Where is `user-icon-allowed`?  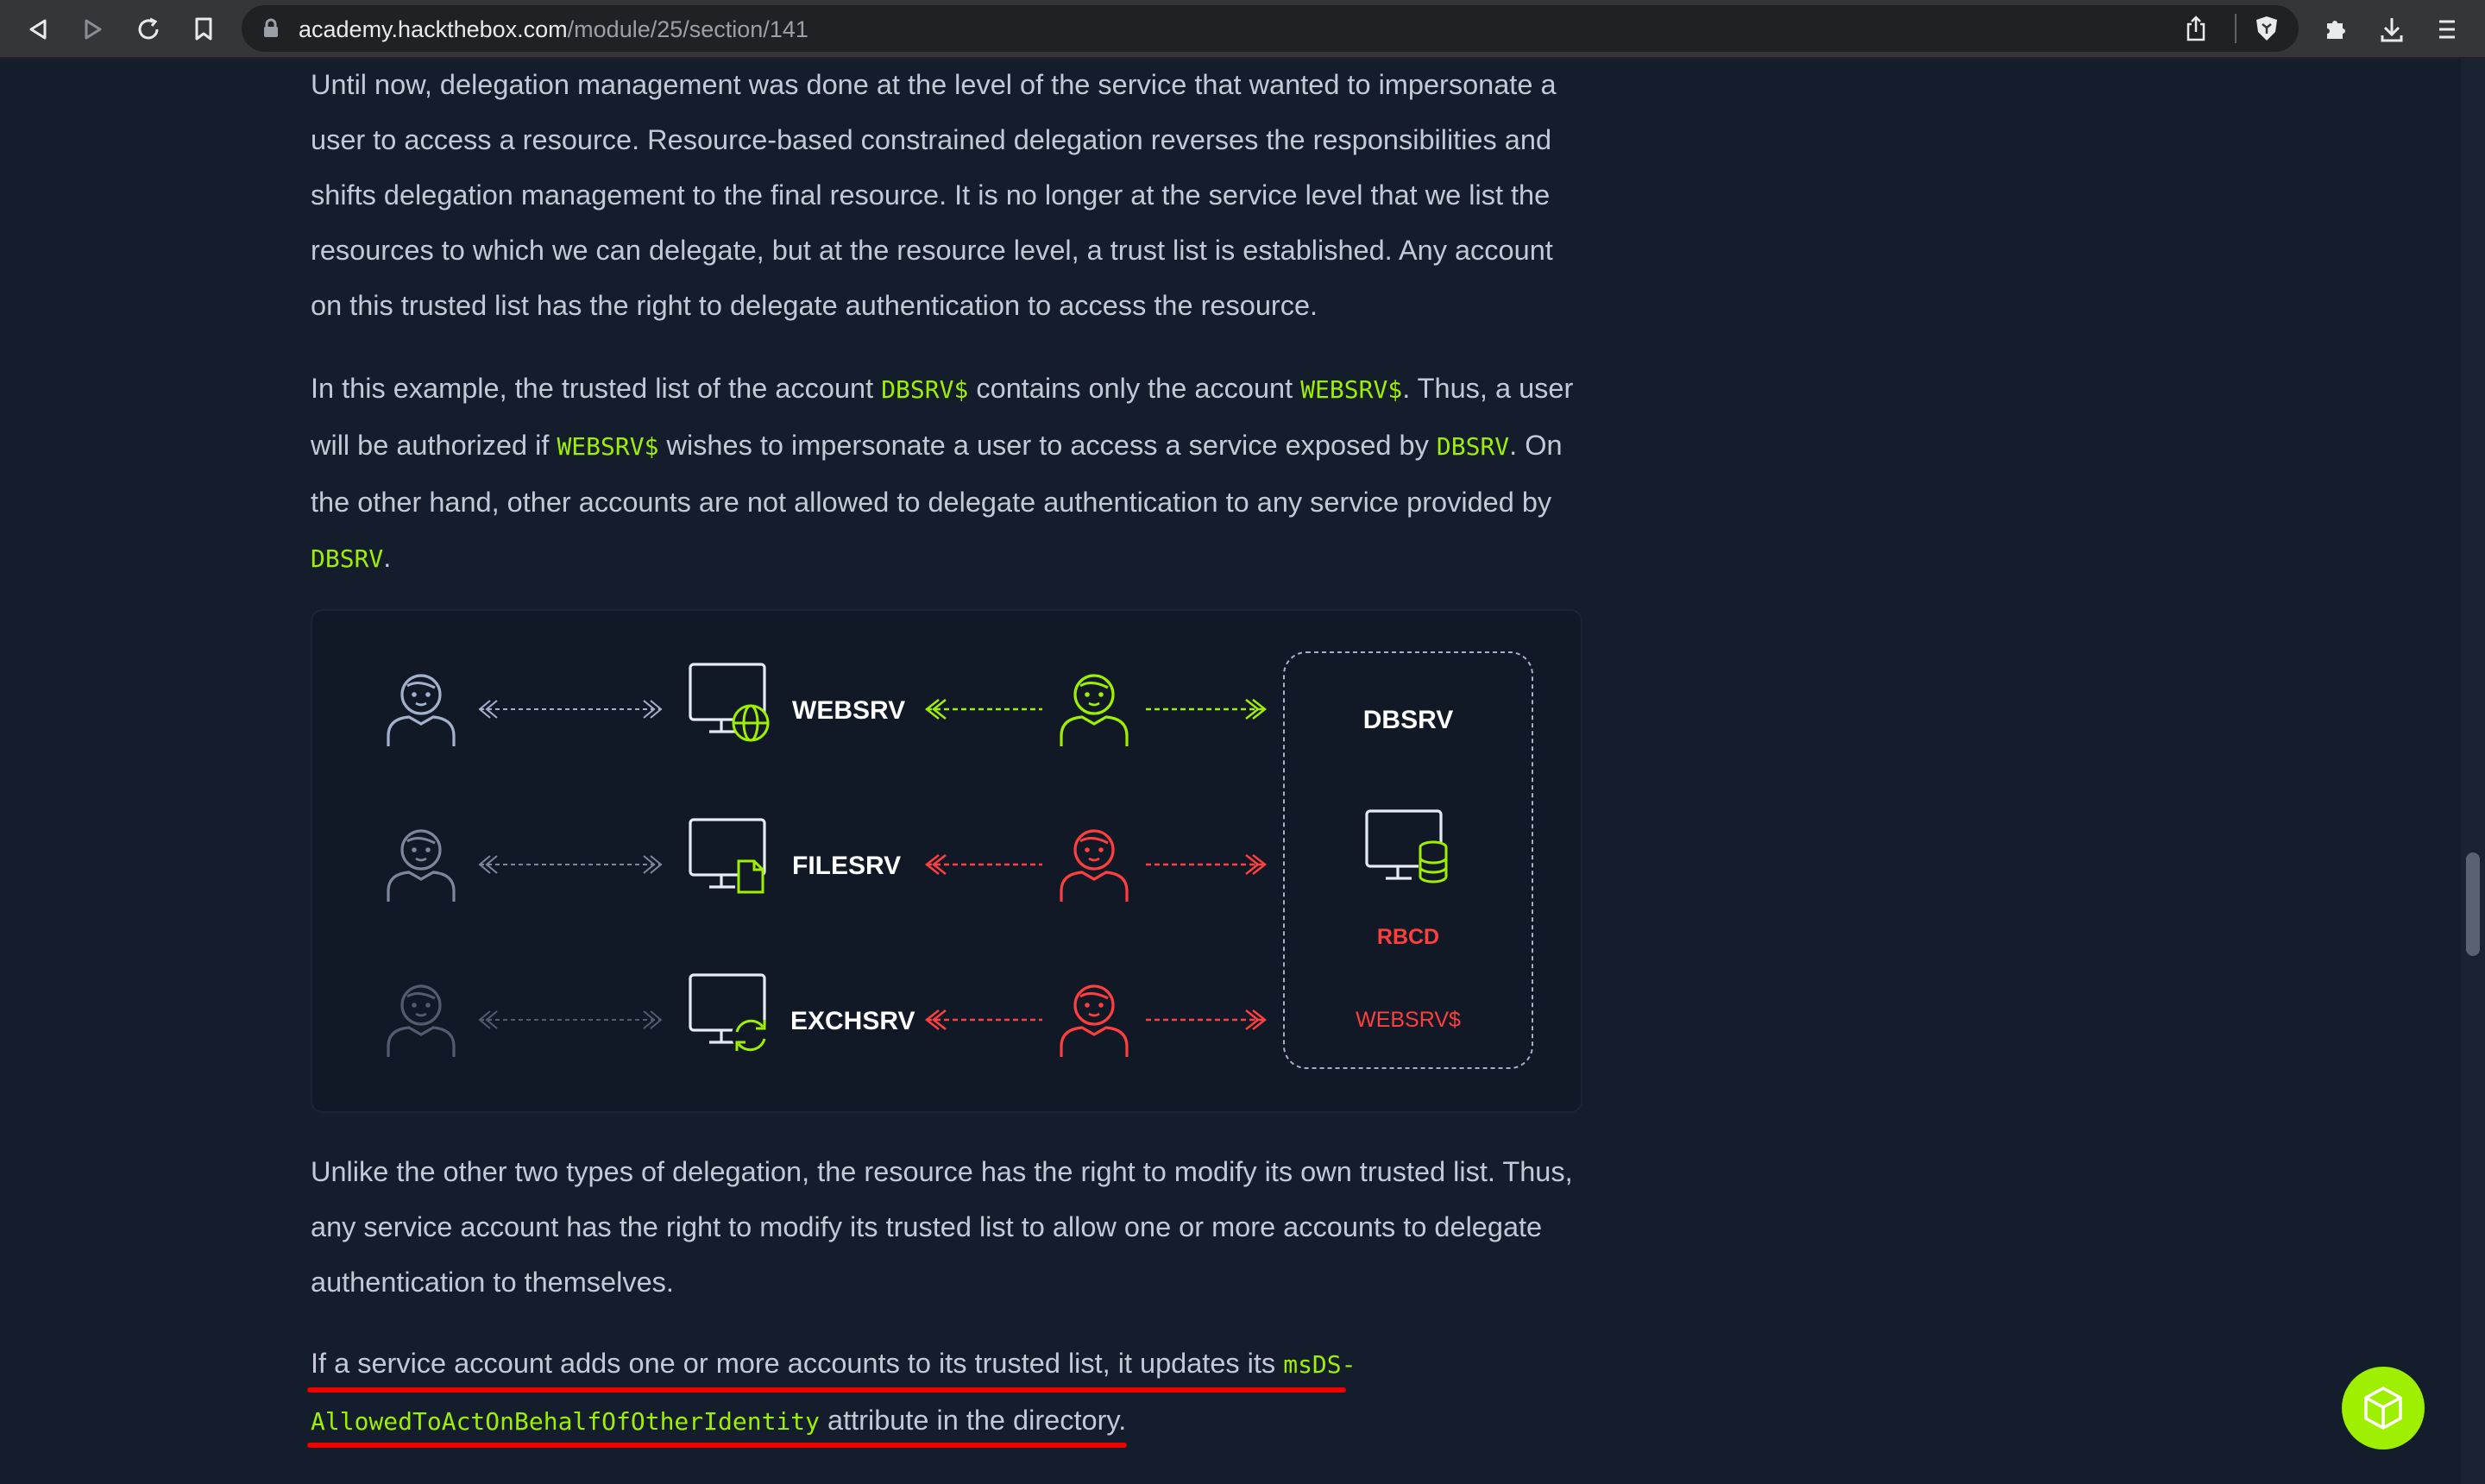 user-icon-allowed is located at coordinates (1094, 711).